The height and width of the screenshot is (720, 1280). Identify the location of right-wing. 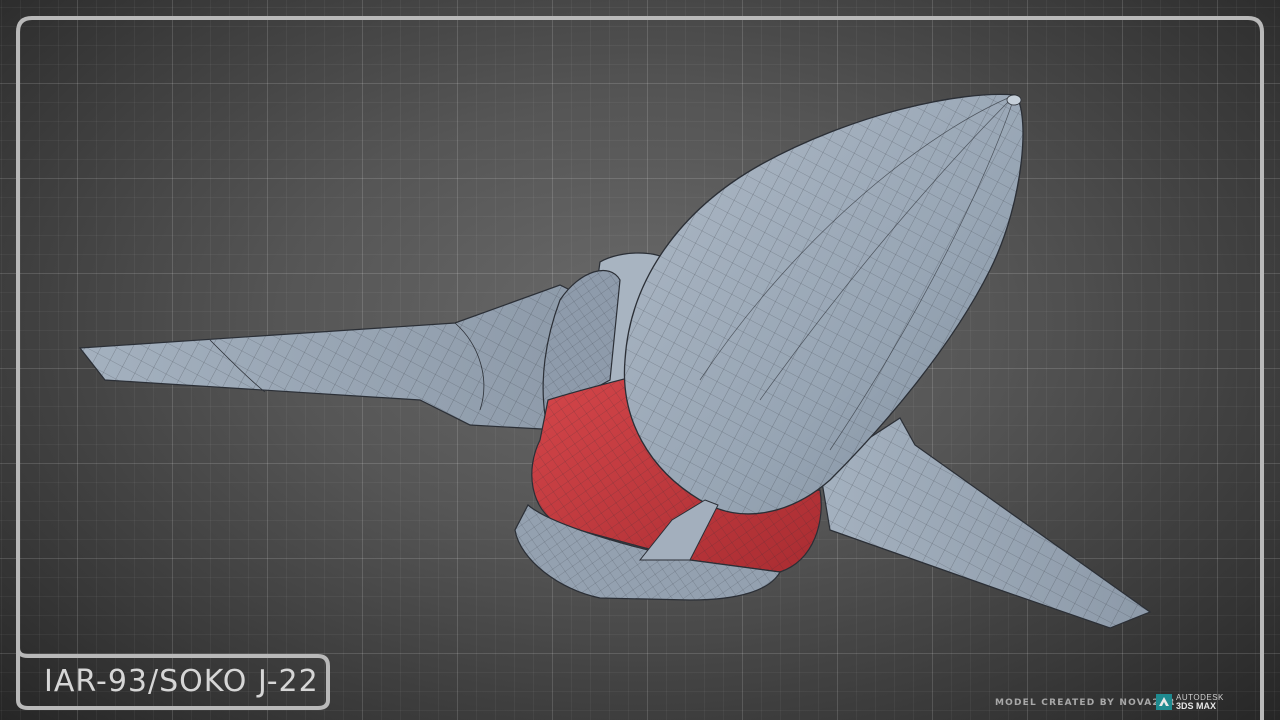
(985, 523).